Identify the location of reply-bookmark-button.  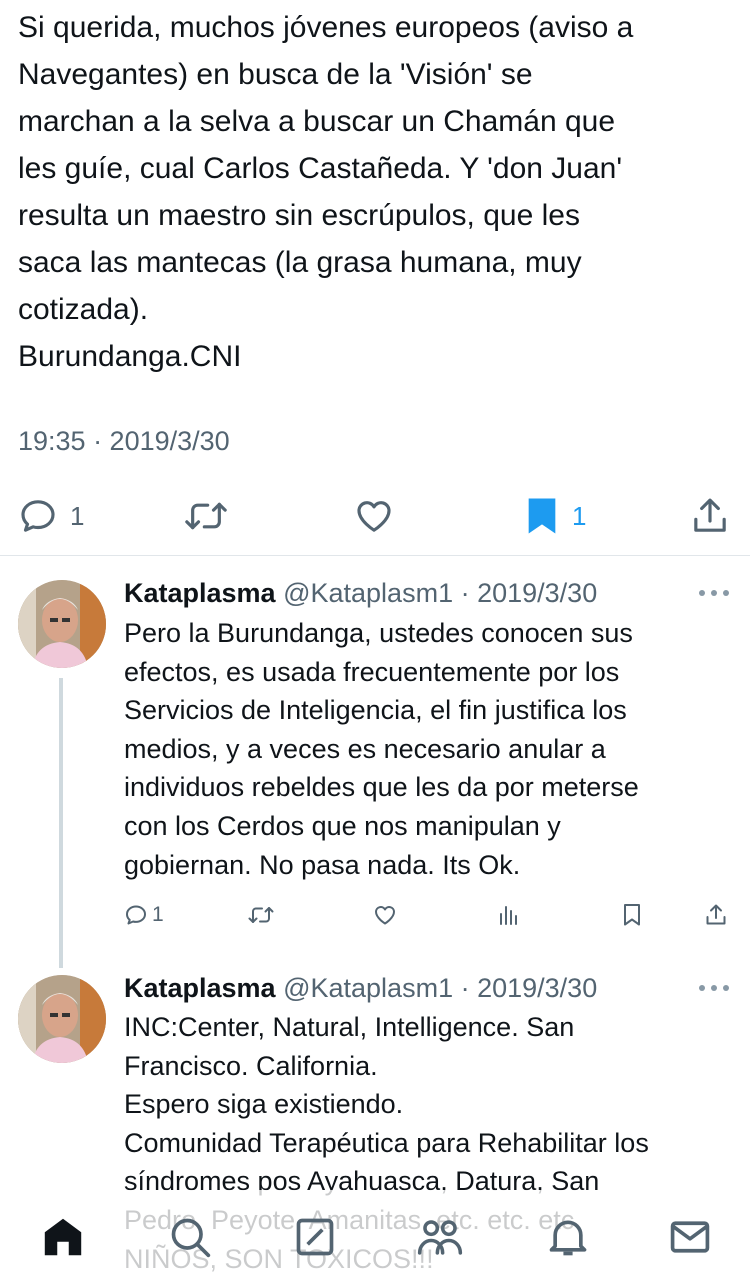
(632, 915).